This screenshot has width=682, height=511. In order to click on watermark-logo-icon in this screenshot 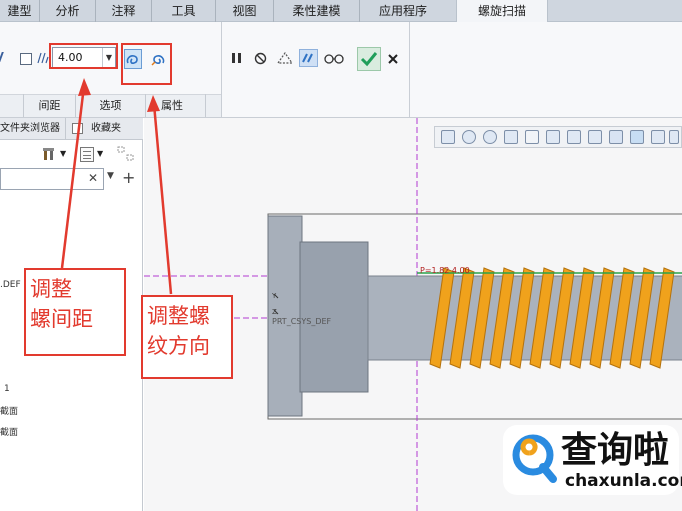, I will do `click(534, 458)`.